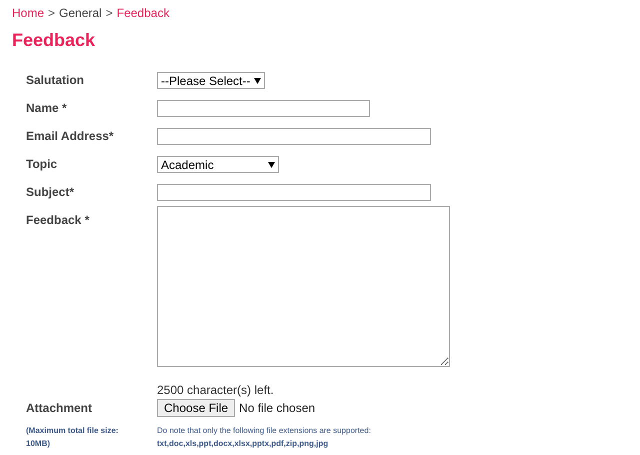  I want to click on breadcrumb-item: General, so click(80, 13).